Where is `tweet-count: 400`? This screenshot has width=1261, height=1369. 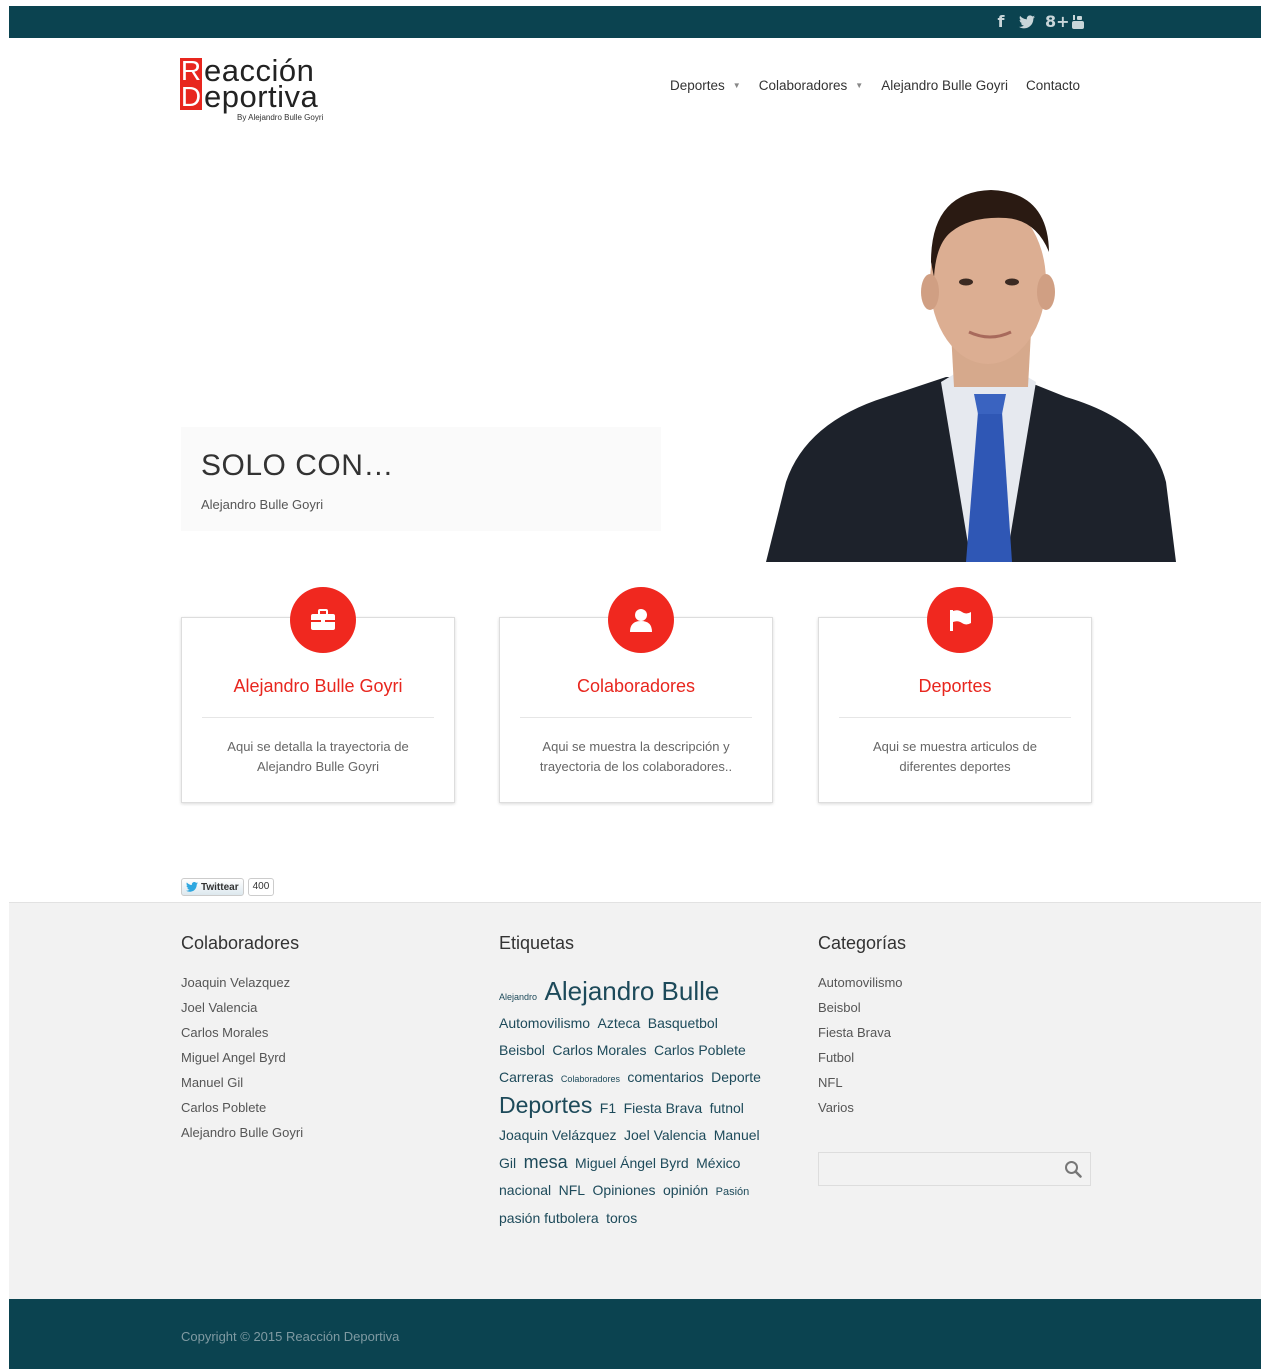 tweet-count: 400 is located at coordinates (261, 887).